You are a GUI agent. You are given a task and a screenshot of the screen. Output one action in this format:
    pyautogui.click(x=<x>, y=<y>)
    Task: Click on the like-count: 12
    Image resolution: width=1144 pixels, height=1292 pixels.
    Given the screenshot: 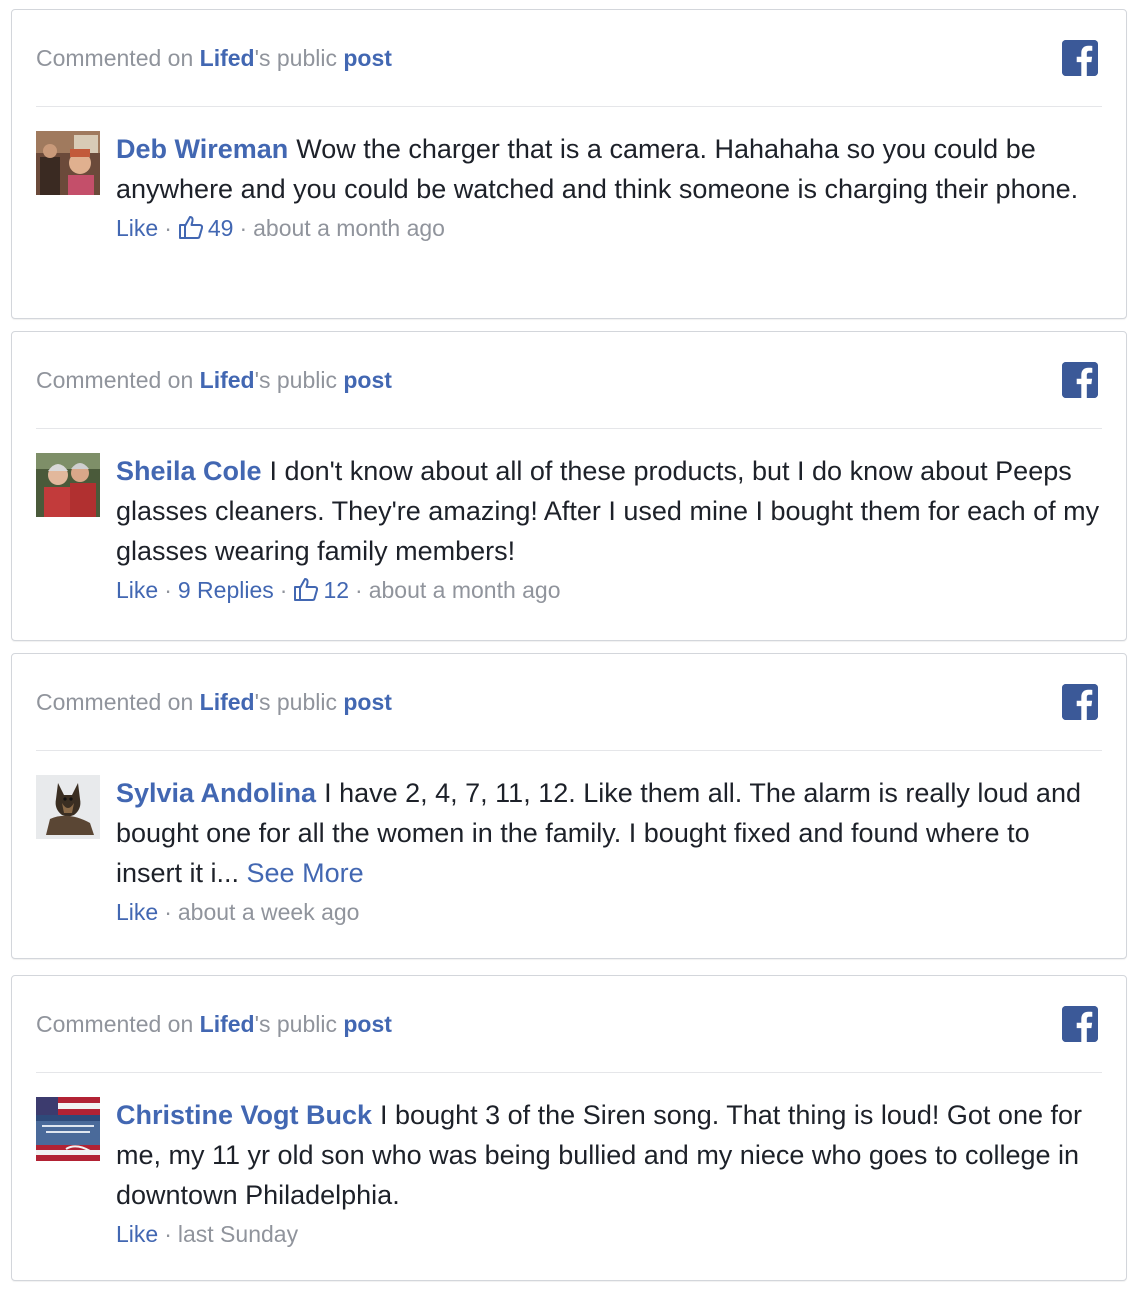 What is the action you would take?
    pyautogui.click(x=321, y=590)
    